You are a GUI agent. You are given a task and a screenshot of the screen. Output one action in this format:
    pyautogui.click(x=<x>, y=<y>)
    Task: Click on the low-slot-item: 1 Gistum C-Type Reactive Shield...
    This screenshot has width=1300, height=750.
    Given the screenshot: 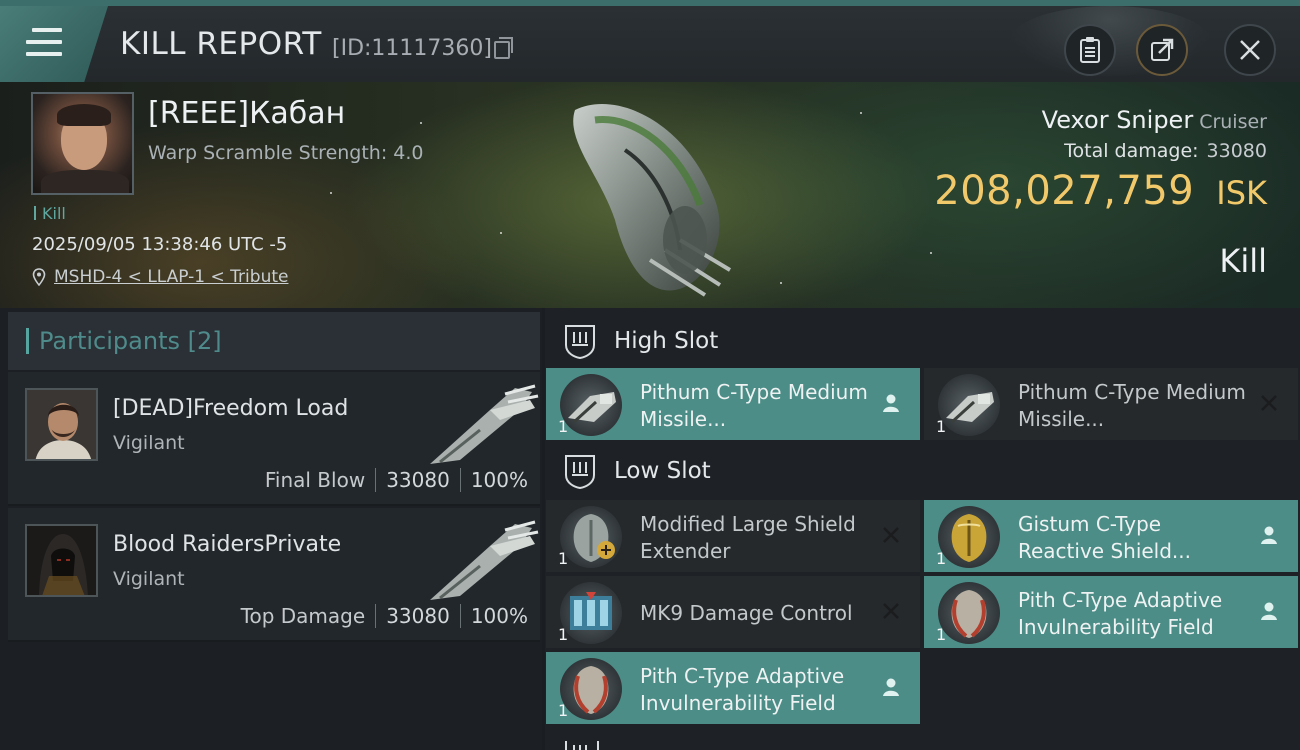 What is the action you would take?
    pyautogui.click(x=1111, y=536)
    